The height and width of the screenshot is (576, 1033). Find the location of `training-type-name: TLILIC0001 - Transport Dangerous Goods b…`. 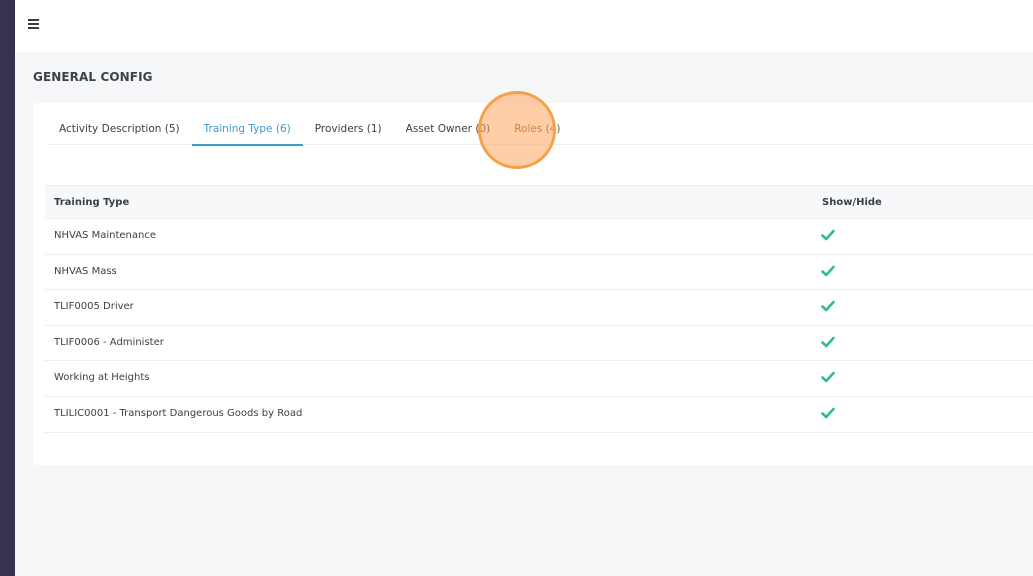

training-type-name: TLILIC0001 - Transport Dangerous Goods b… is located at coordinates (178, 413).